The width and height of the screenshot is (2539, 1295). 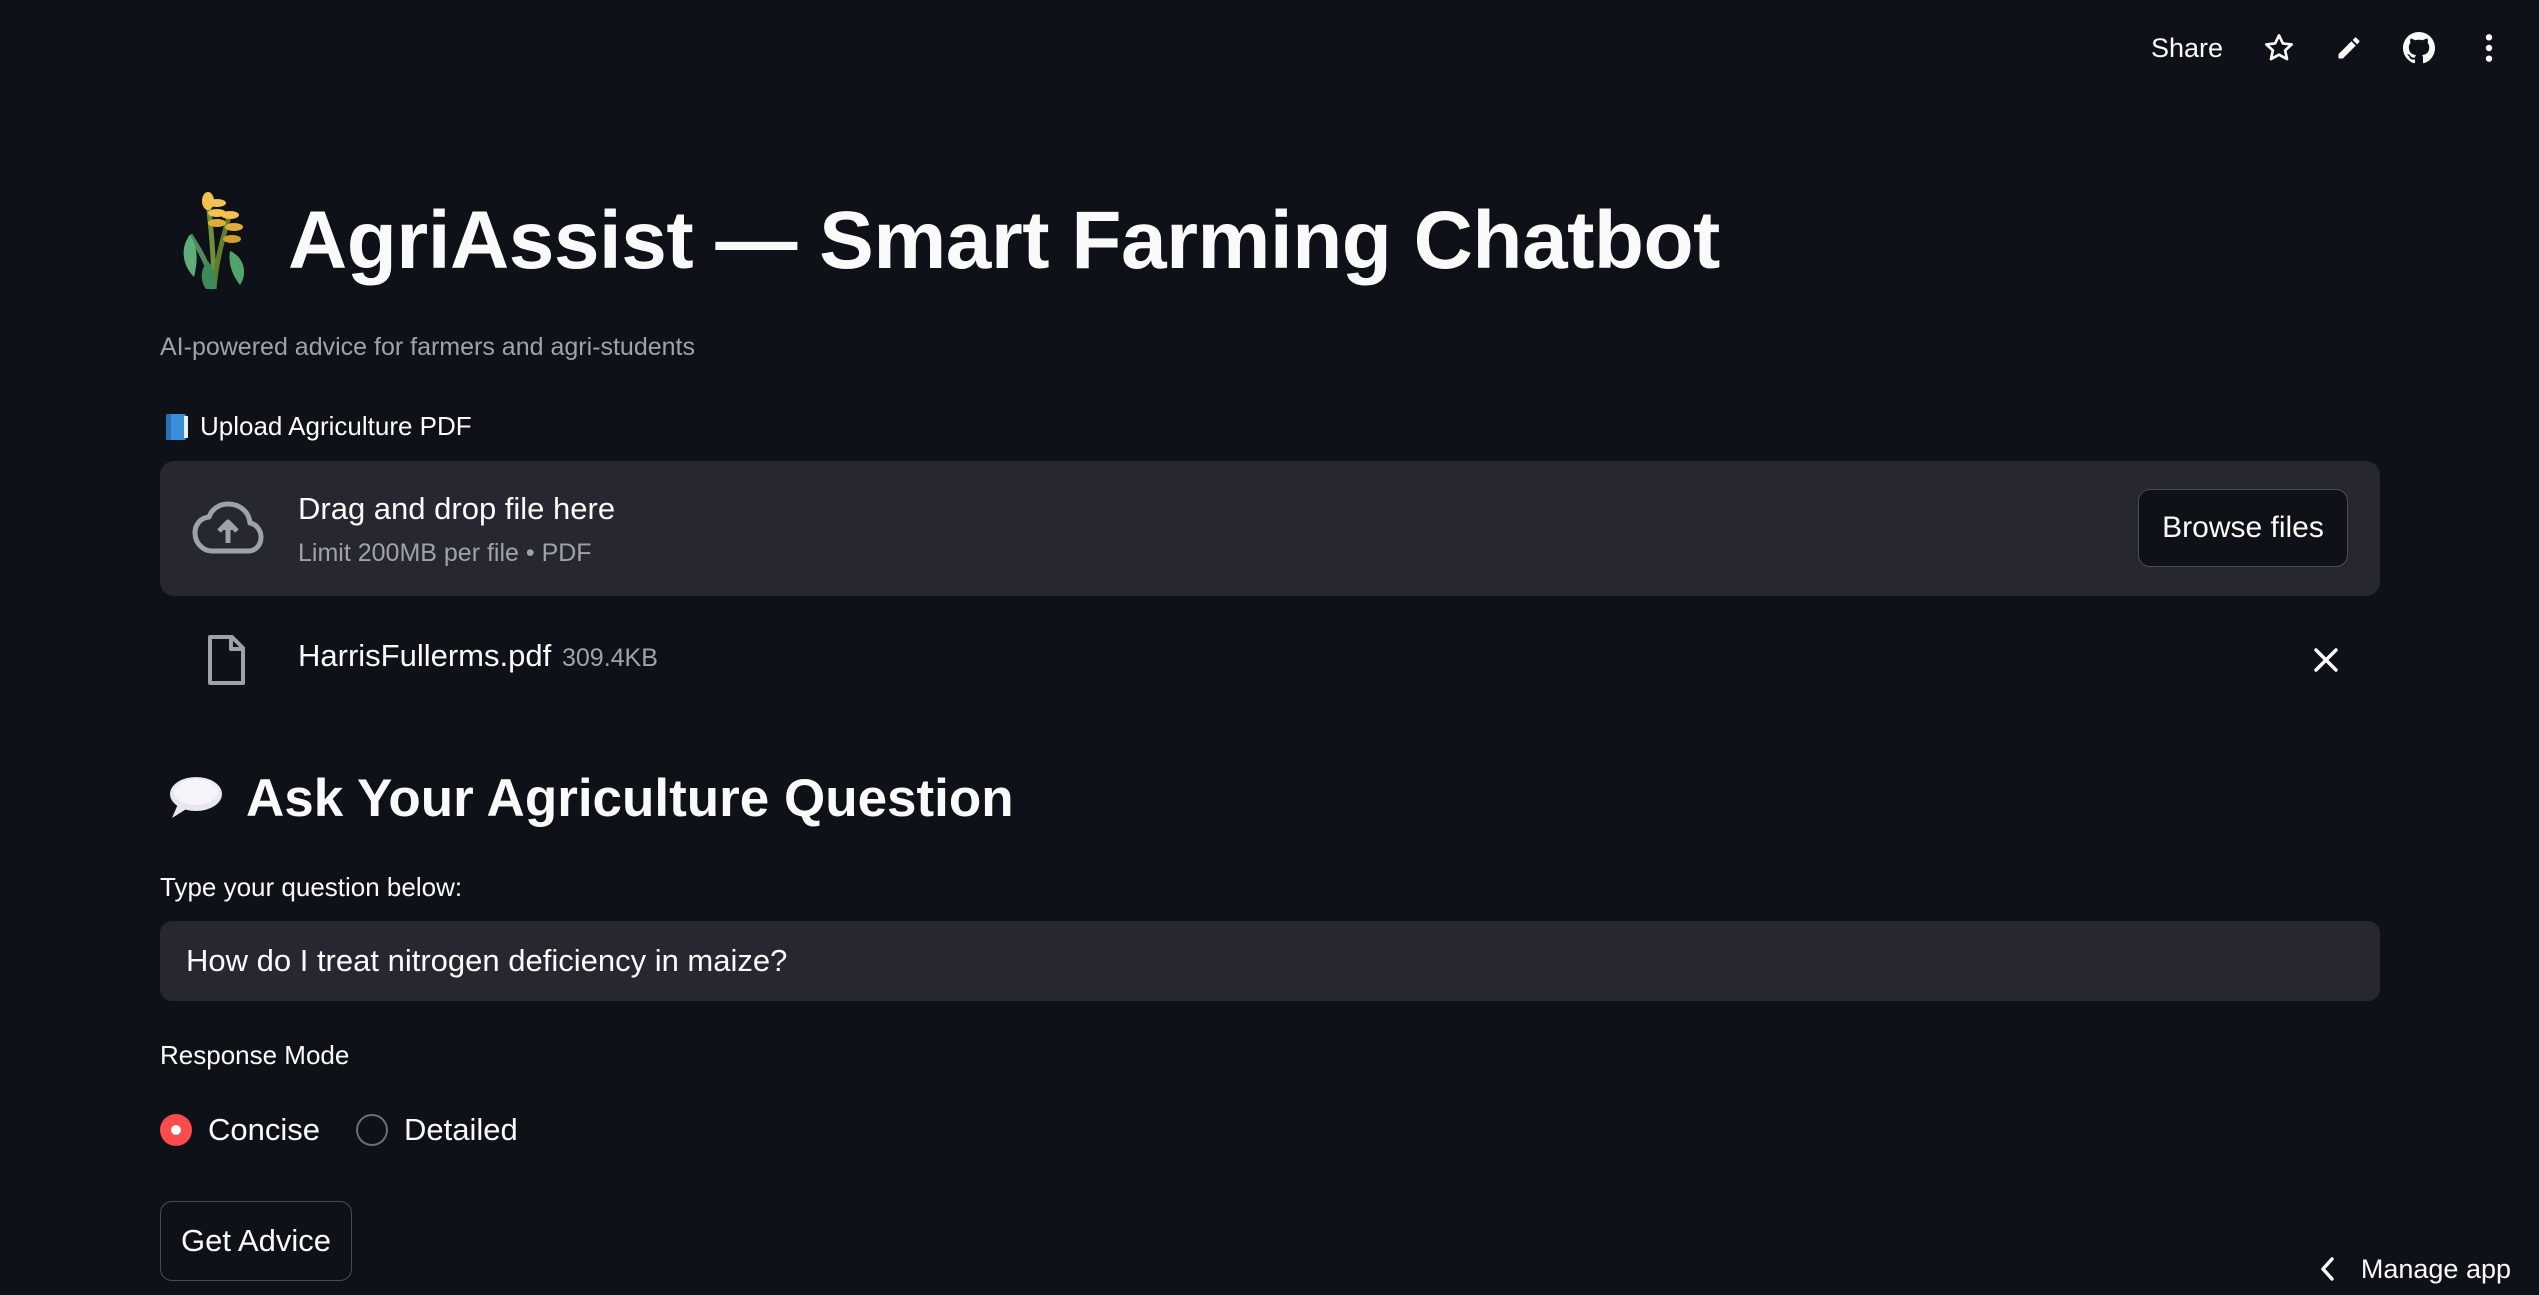 I want to click on star-icon, so click(x=2279, y=48).